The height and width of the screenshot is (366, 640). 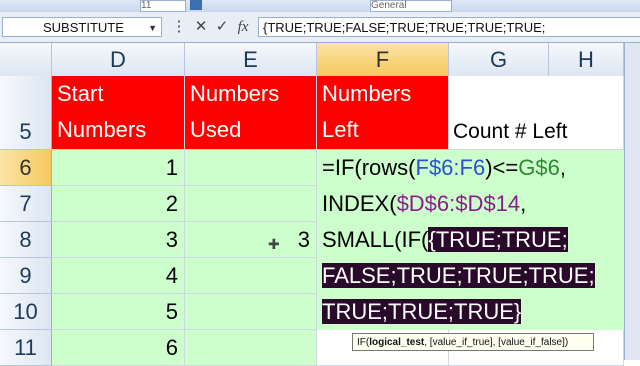 I want to click on name-box: SUBSTITUTE ▼, so click(x=82, y=27).